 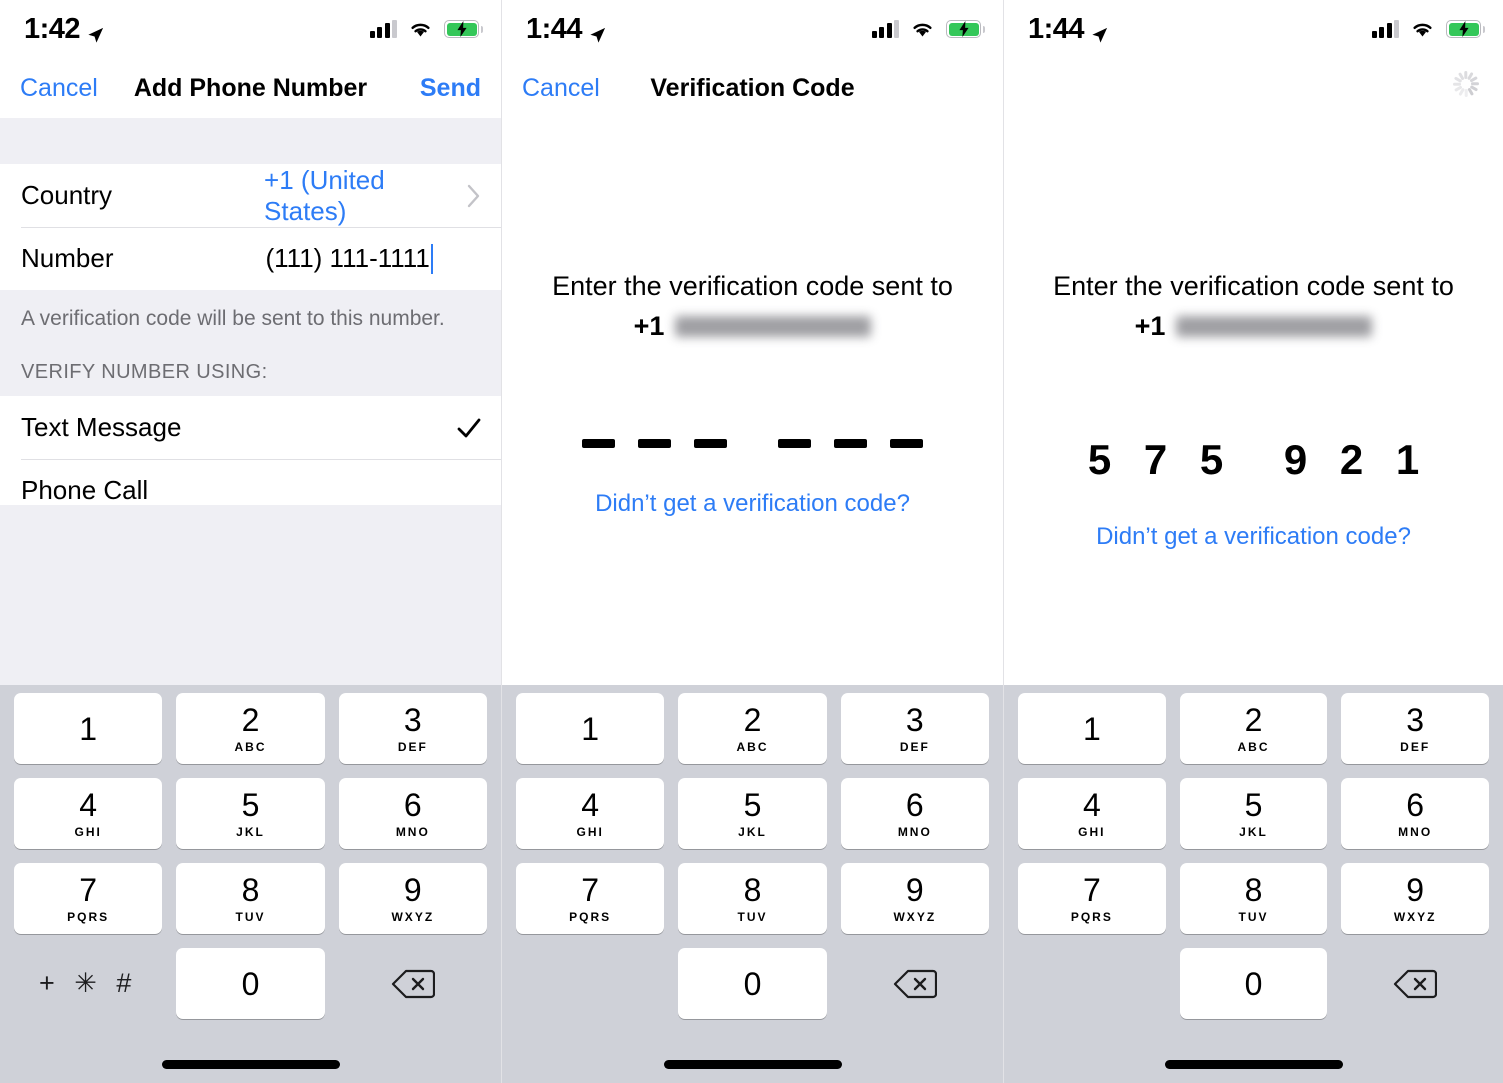 What do you see at coordinates (597, 31) in the screenshot?
I see `location-arrow-icon` at bounding box center [597, 31].